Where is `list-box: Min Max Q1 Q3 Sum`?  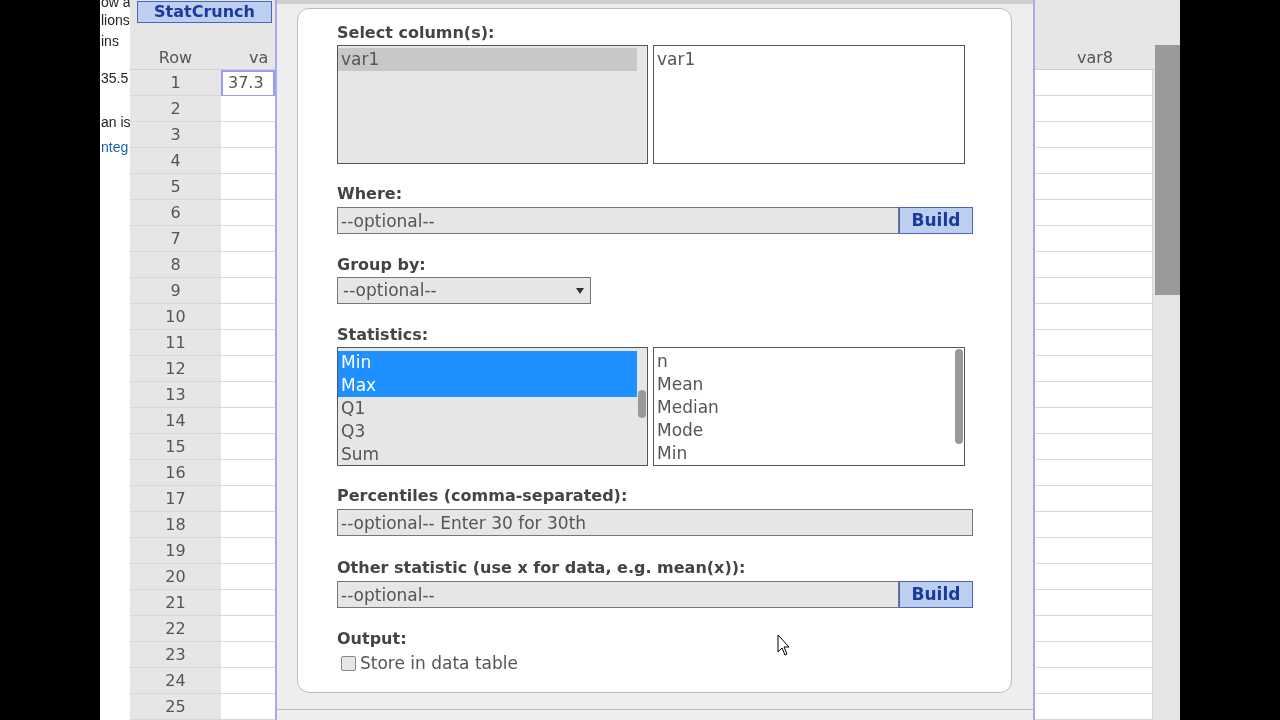 list-box: Min Max Q1 Q3 Sum is located at coordinates (492, 406).